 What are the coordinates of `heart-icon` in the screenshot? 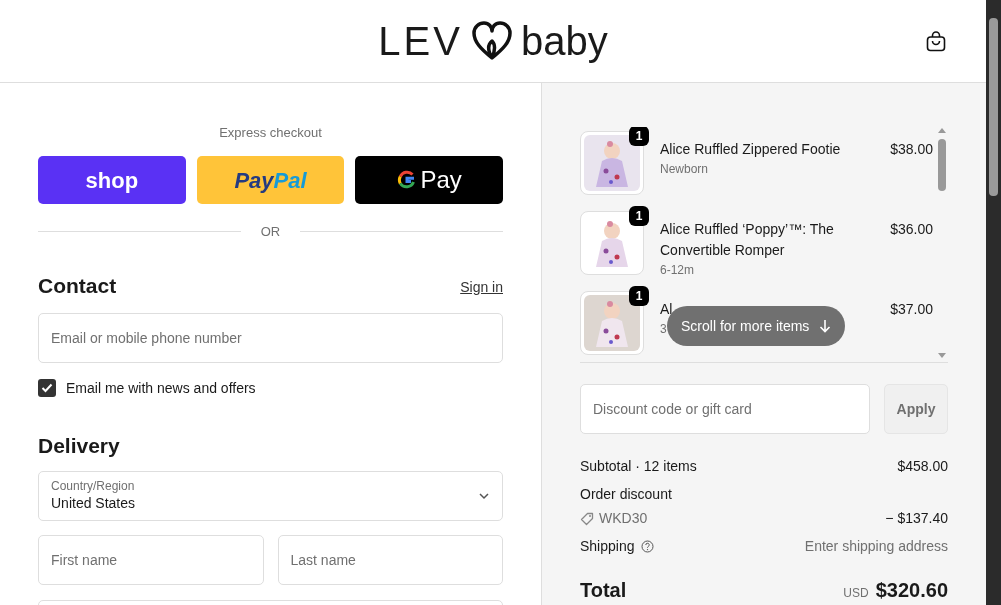 It's located at (491, 41).